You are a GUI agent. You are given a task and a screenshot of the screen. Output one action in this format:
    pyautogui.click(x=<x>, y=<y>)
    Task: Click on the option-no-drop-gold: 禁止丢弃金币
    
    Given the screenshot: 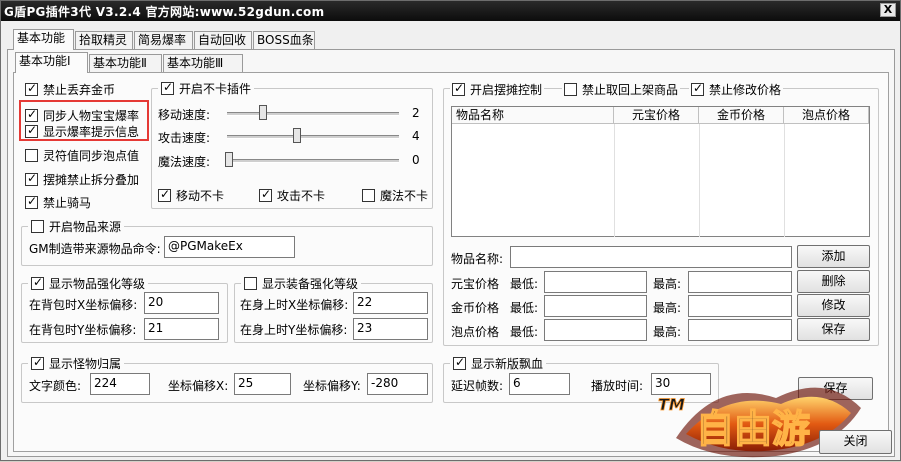 What is the action you would take?
    pyautogui.click(x=70, y=89)
    